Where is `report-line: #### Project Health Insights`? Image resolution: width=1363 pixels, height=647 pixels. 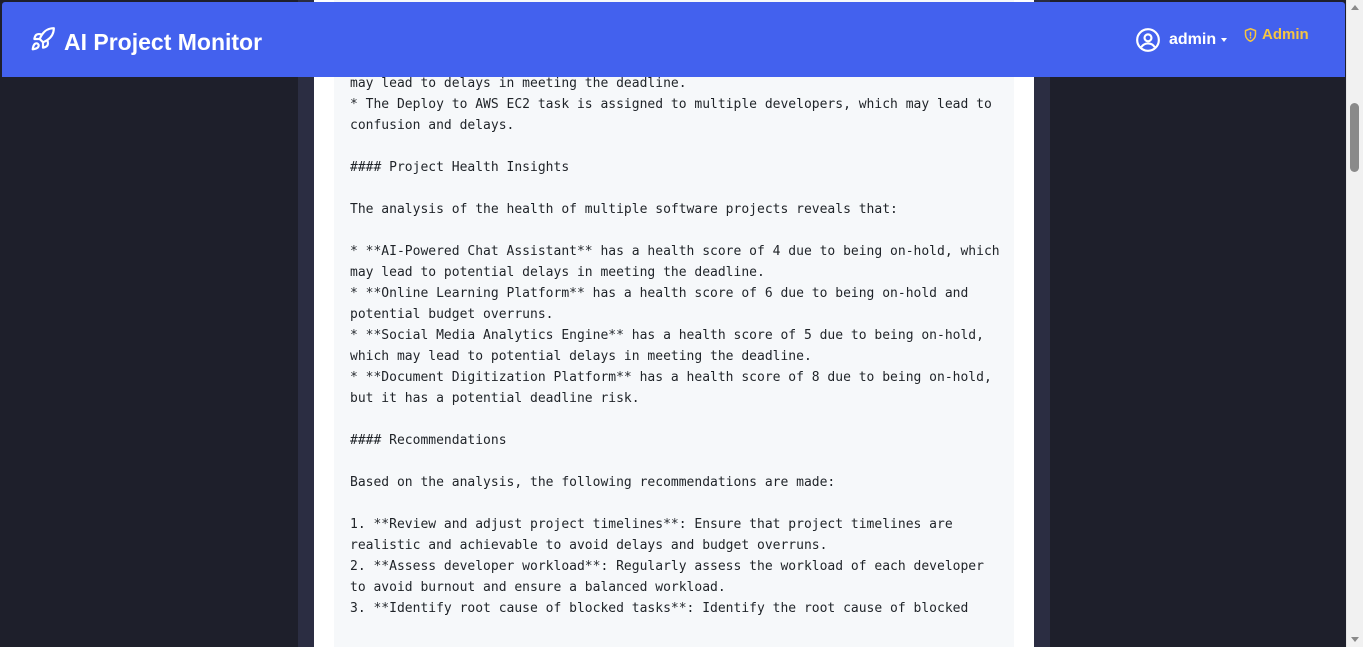 report-line: #### Project Health Insights is located at coordinates (460, 167).